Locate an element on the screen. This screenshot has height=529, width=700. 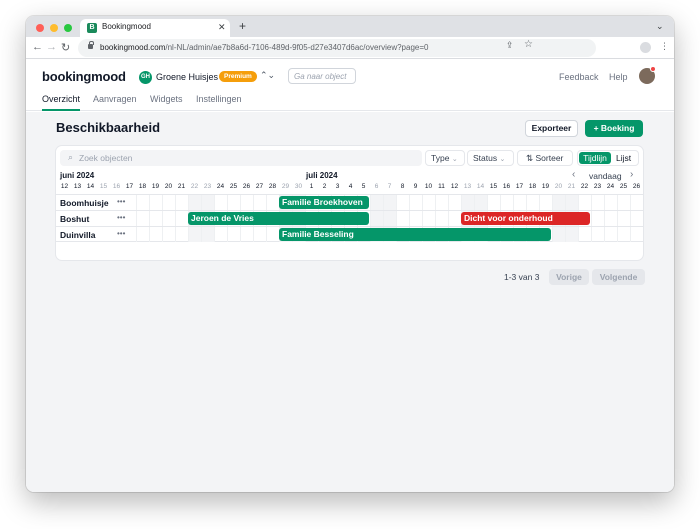
export-button: Exporteer is located at coordinates (551, 128).